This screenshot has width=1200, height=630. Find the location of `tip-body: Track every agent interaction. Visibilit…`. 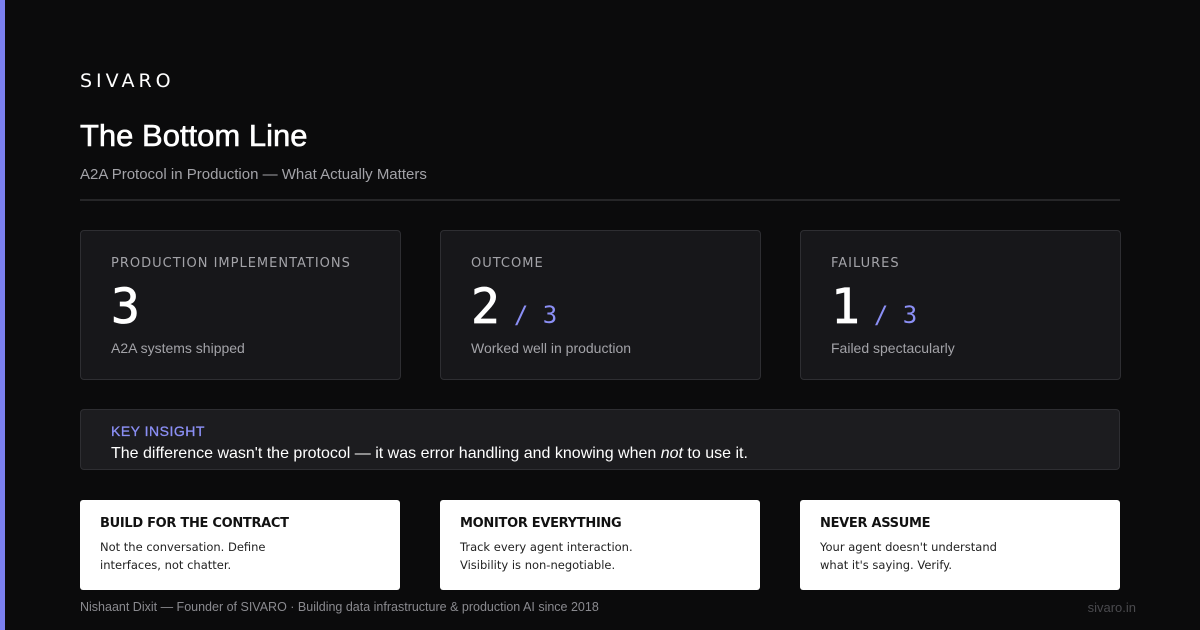

tip-body: Track every agent interaction. Visibilit… is located at coordinates (560, 556).